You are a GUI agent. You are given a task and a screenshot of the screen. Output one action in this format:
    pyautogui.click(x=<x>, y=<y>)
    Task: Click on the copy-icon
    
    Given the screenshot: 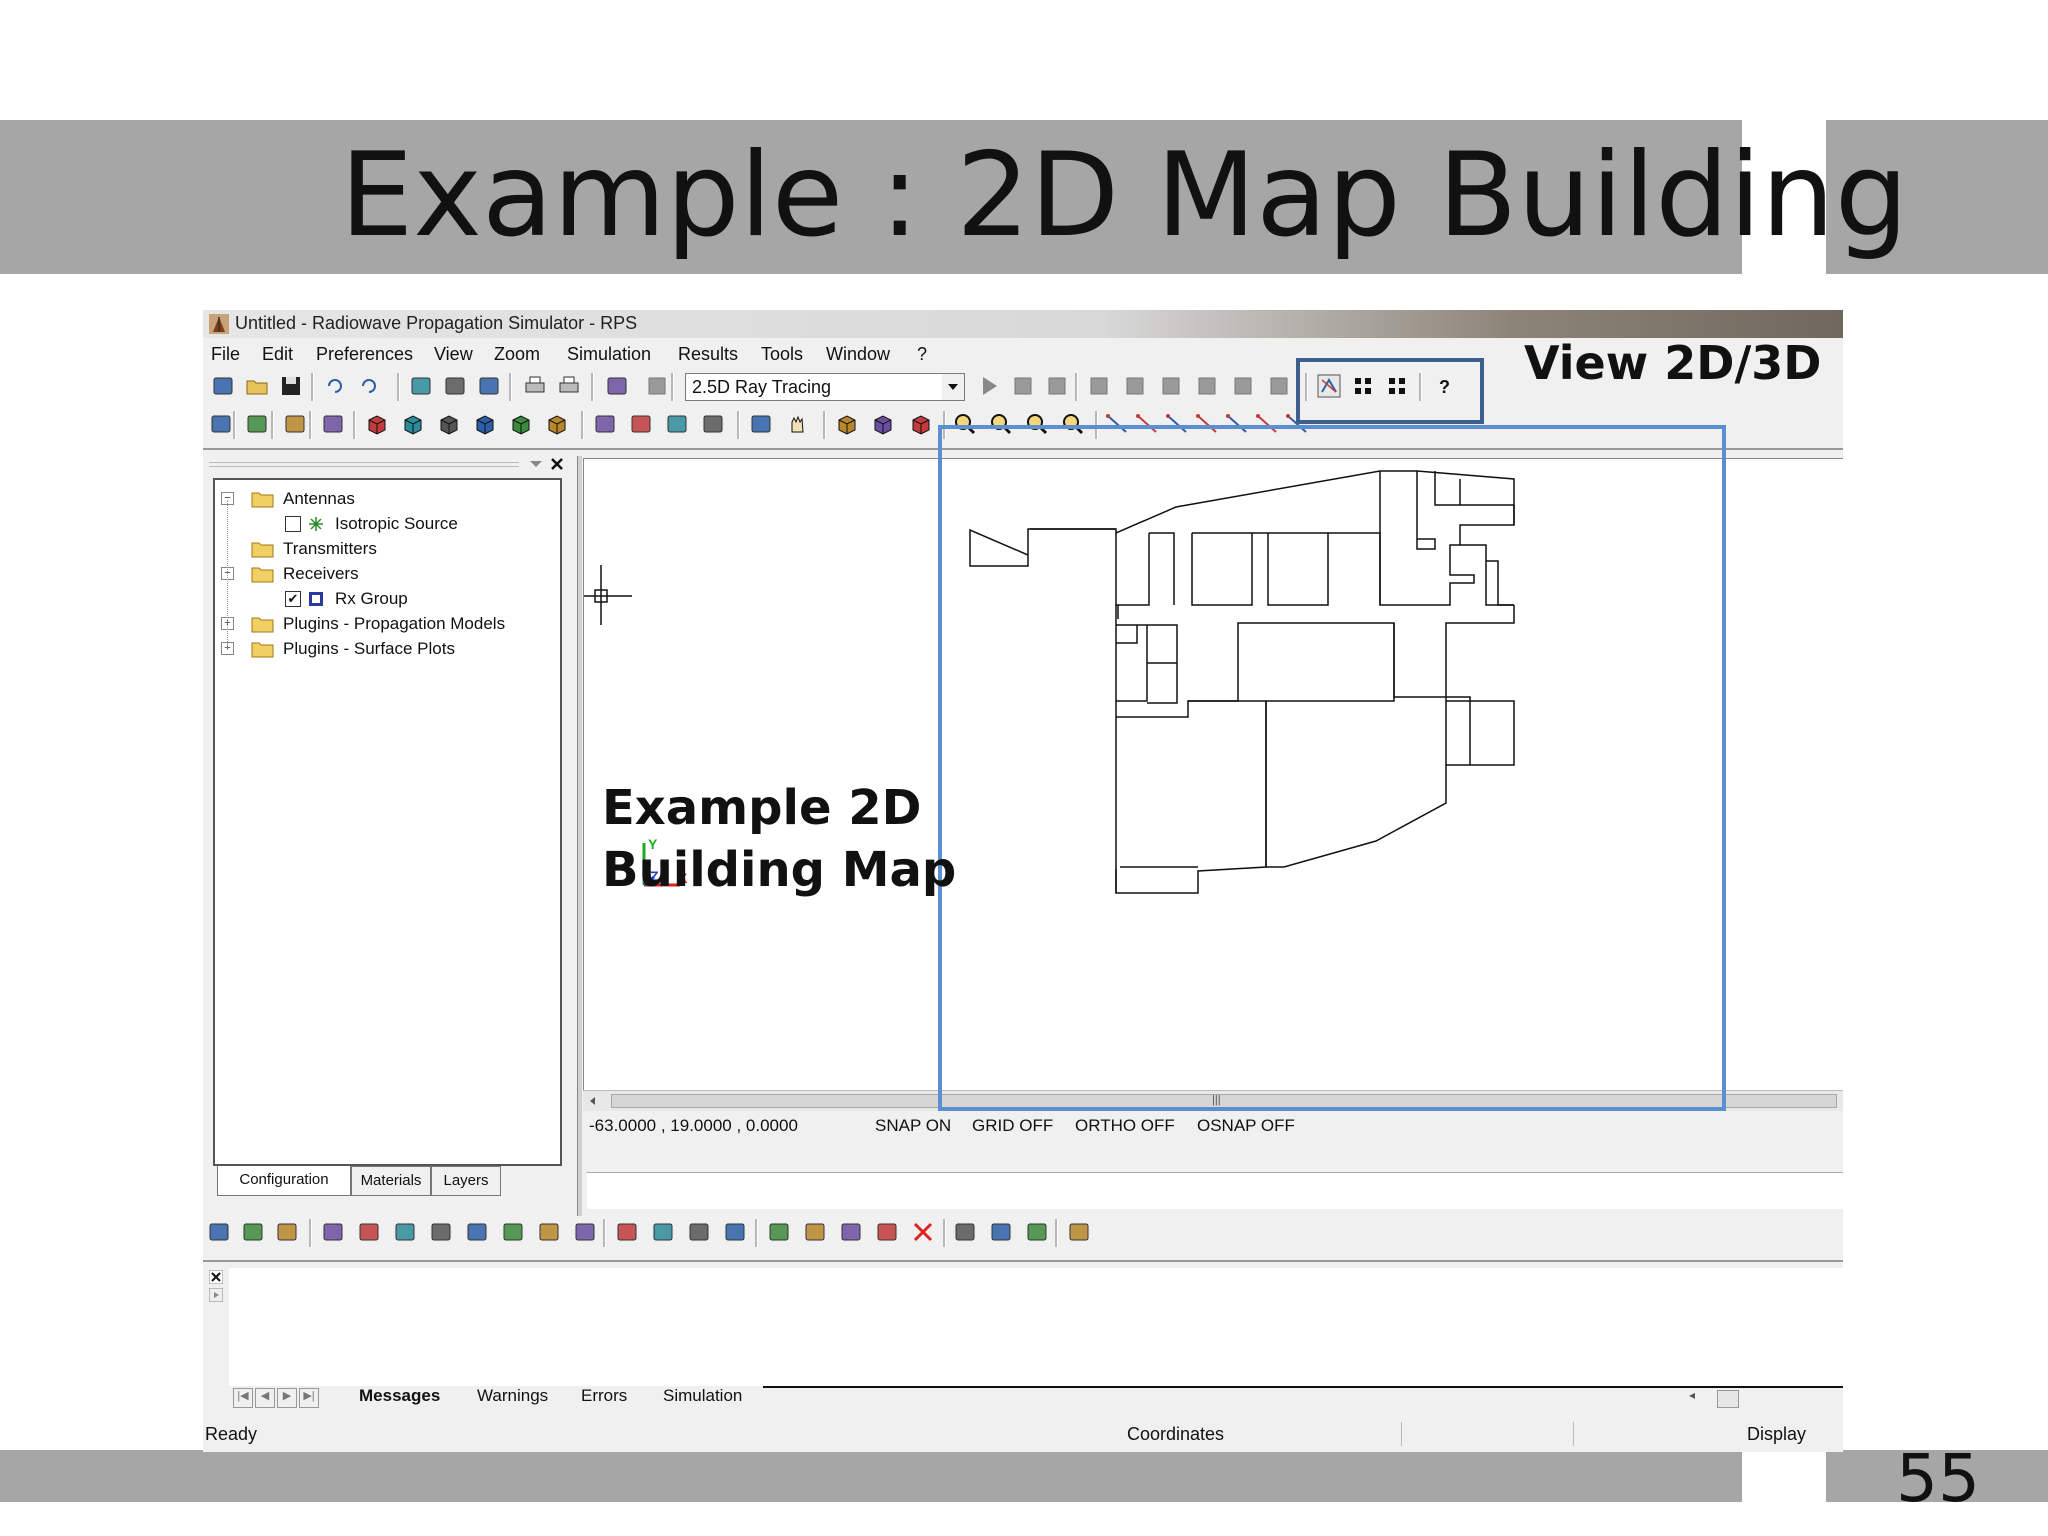 What is the action you would take?
    pyautogui.click(x=455, y=386)
    